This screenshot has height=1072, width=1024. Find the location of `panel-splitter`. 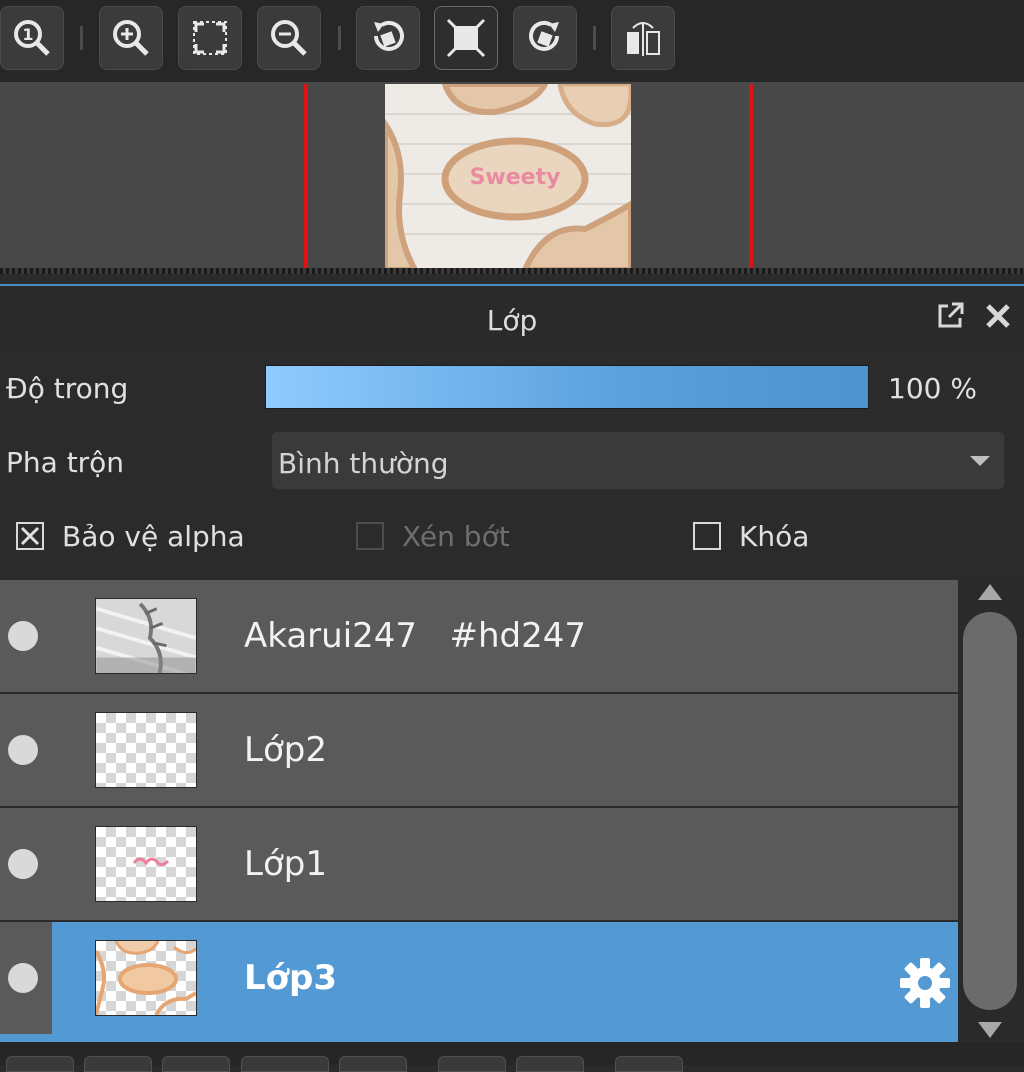

panel-splitter is located at coordinates (512, 271).